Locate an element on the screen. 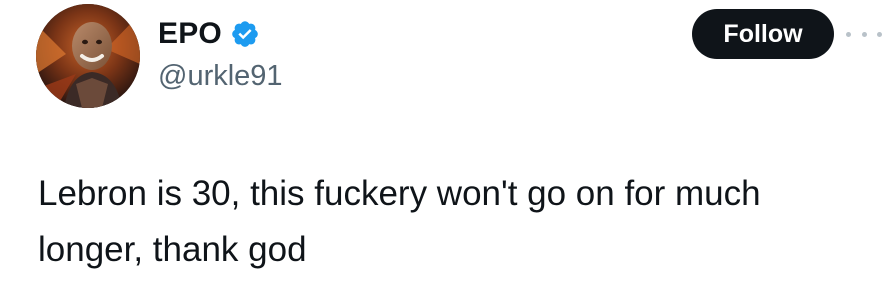 Image resolution: width=885 pixels, height=295 pixels. display-name: EPO is located at coordinates (190, 34).